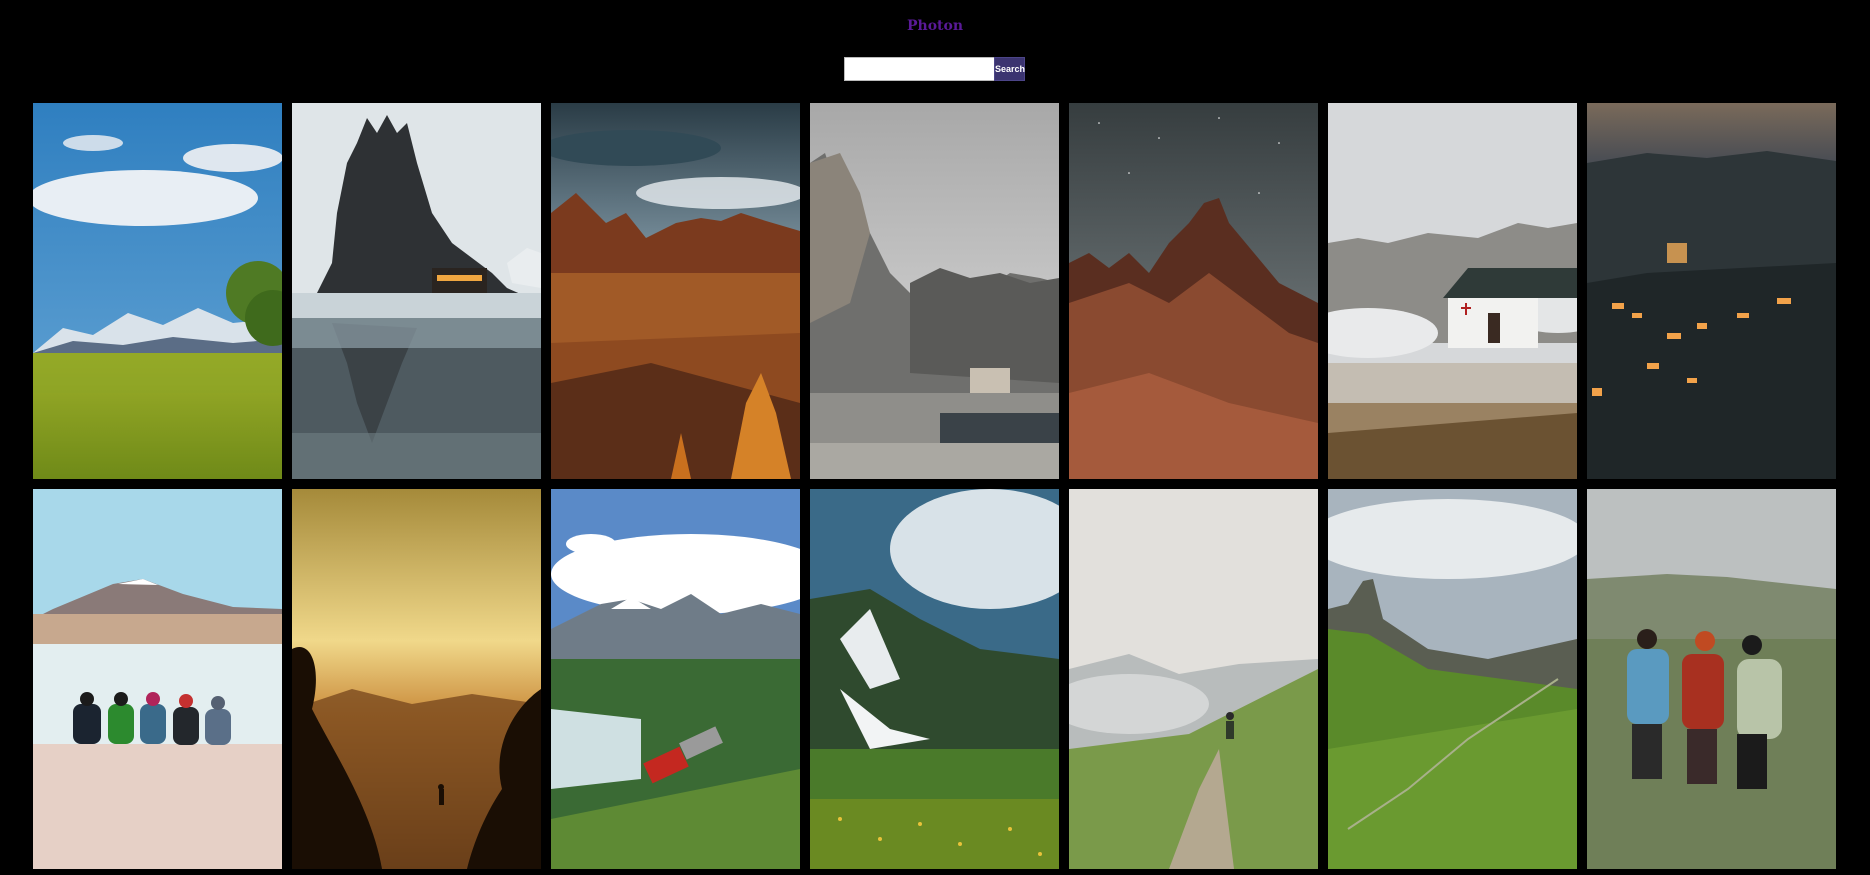 This screenshot has height=875, width=1870. I want to click on photo-three-hikers-backpacks, so click(1711, 679).